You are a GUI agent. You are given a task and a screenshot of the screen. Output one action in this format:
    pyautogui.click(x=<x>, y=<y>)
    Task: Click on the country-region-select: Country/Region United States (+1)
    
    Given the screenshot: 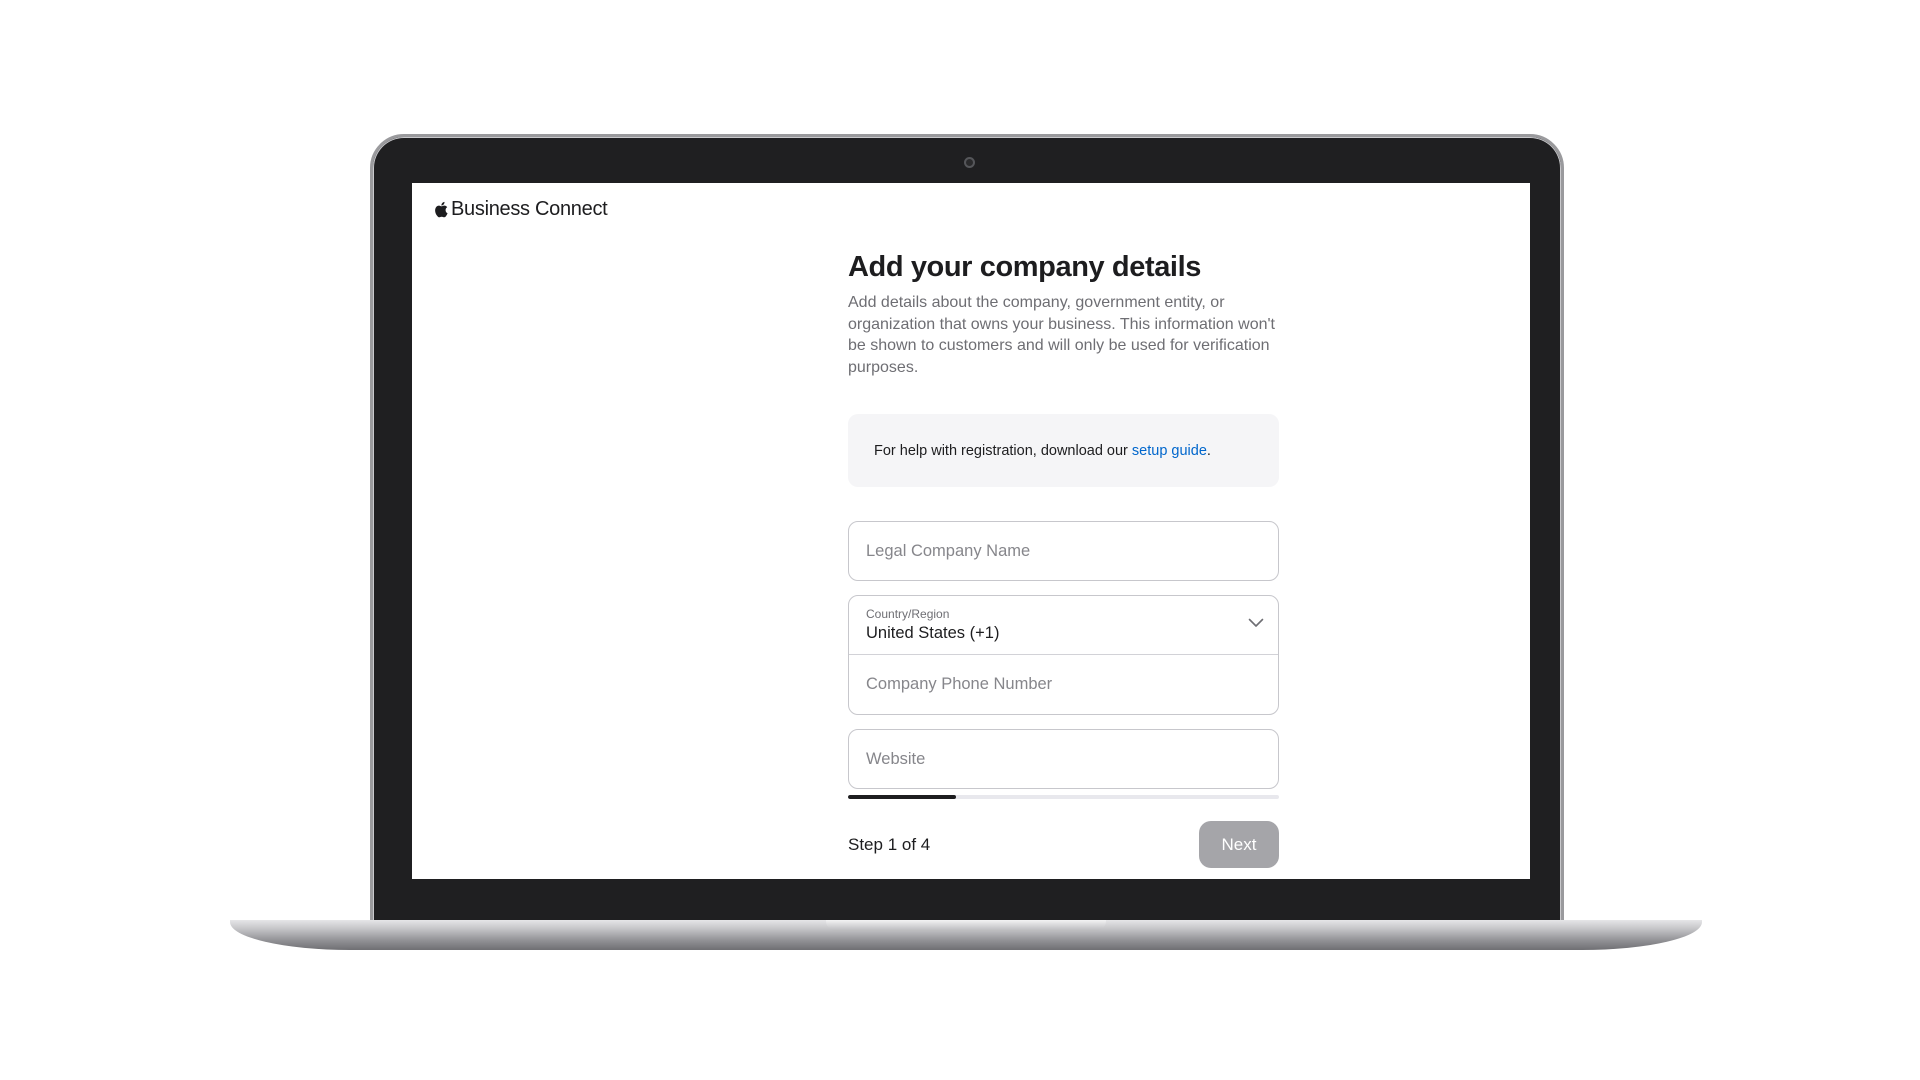 What is the action you would take?
    pyautogui.click(x=1063, y=625)
    